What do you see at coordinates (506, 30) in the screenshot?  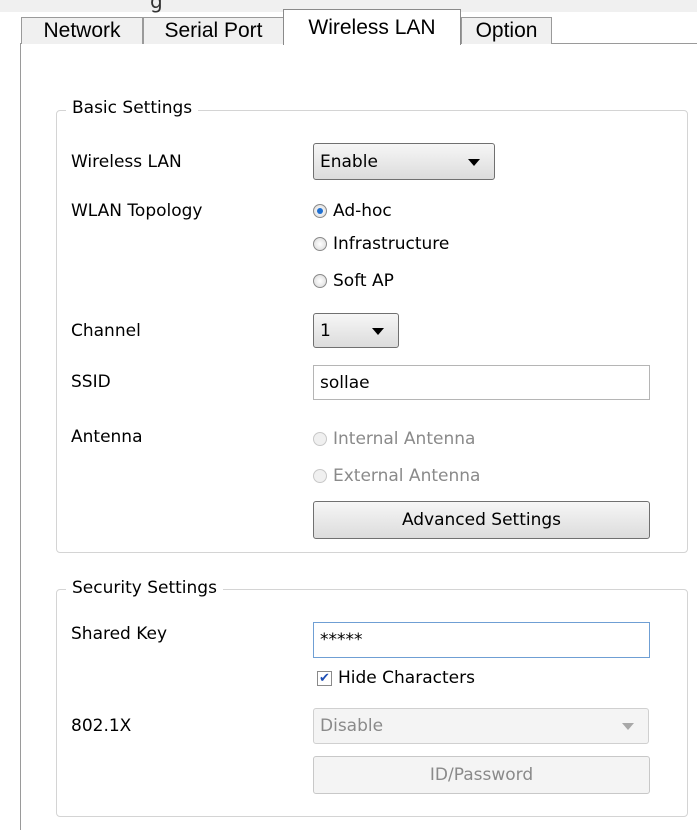 I see `tab-option: Option` at bounding box center [506, 30].